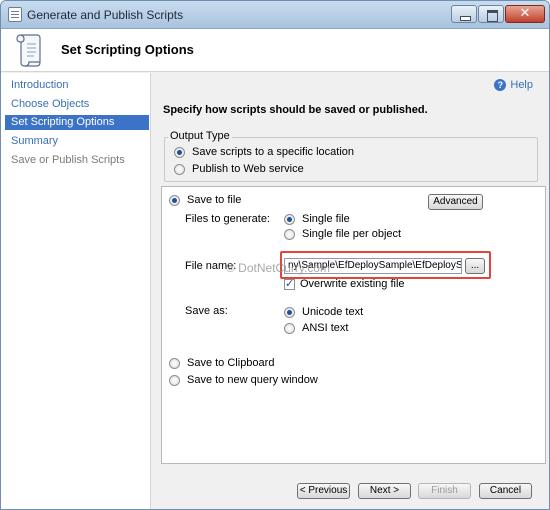  I want to click on radio-save-to-clipboard: Save to Clipboard, so click(221, 363).